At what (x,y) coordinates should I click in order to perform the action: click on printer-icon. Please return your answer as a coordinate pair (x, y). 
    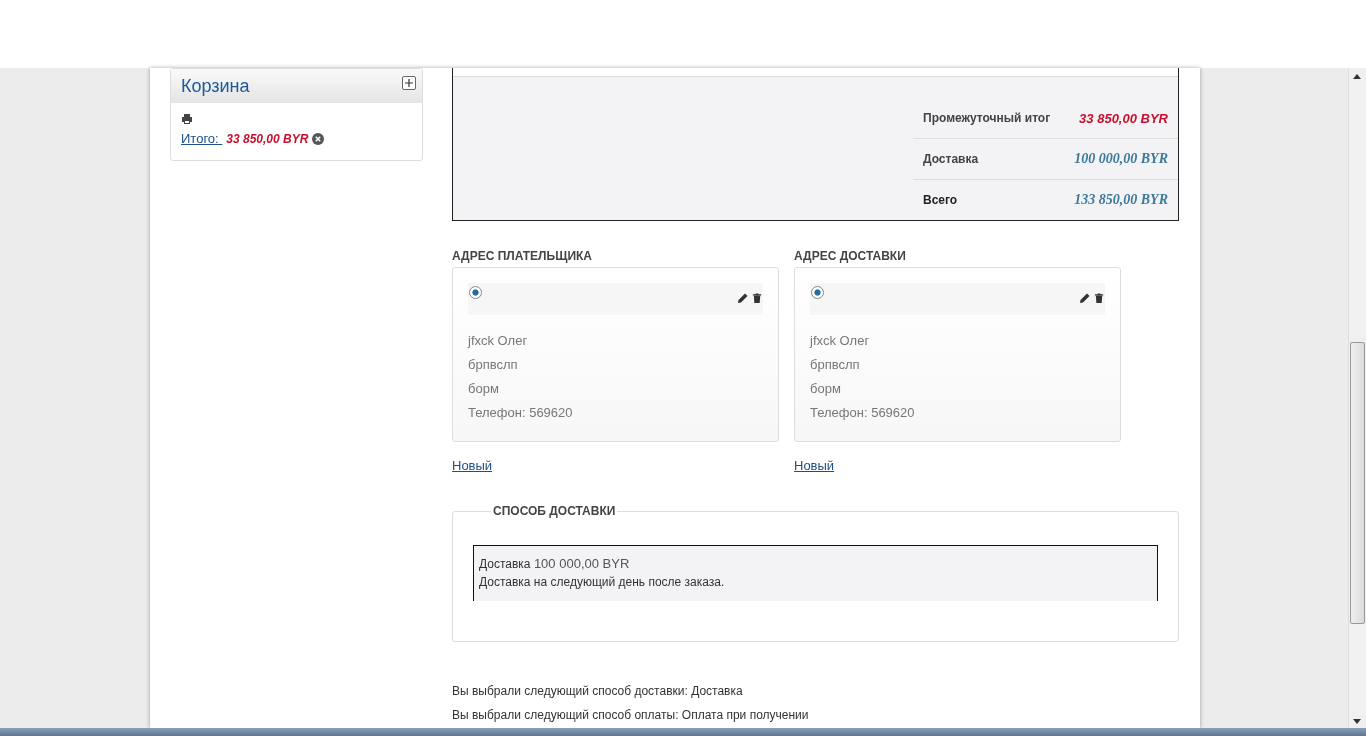
    Looking at the image, I should click on (187, 119).